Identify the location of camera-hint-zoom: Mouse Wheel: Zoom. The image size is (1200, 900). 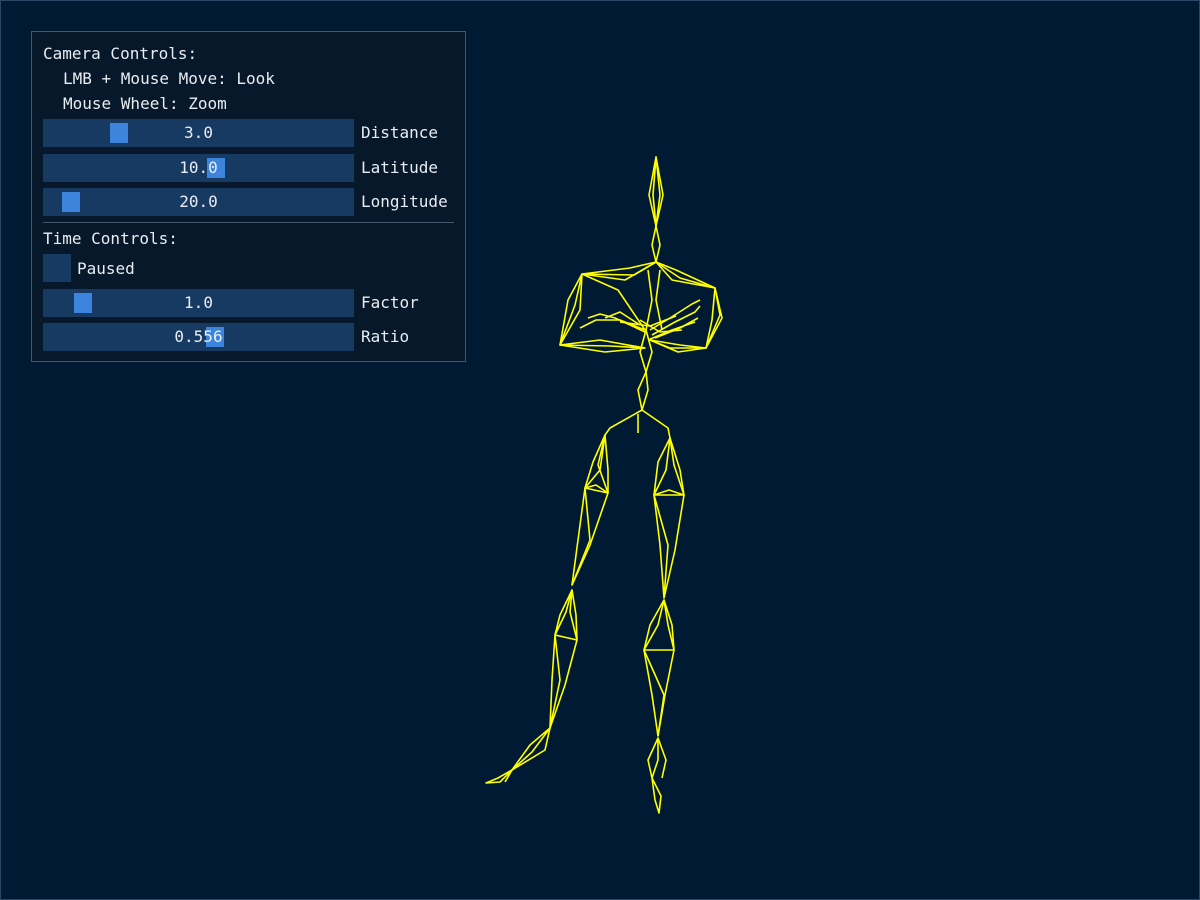
(145, 103).